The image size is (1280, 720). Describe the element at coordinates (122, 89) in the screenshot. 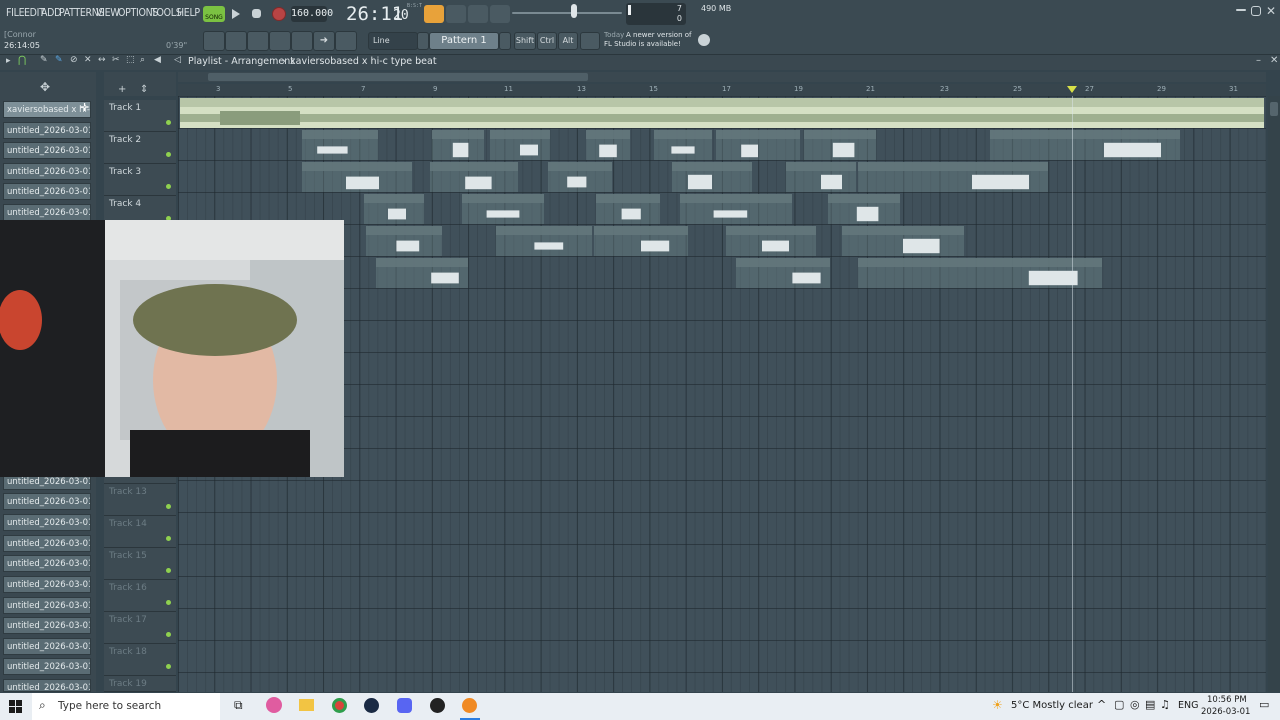

I see `add-track-icon: +` at that location.